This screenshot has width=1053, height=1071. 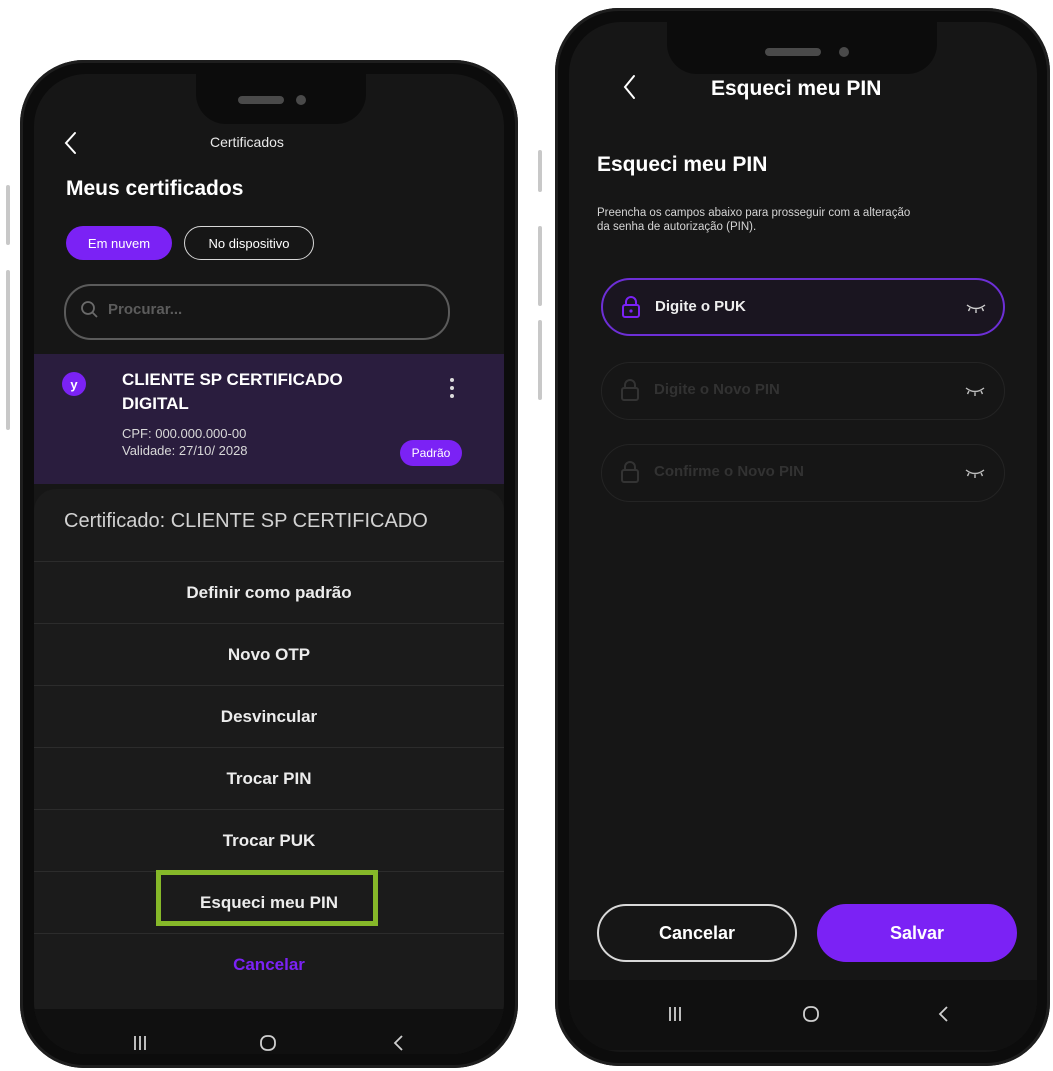 I want to click on certificate-validity: Validade: 27/10/ 2028, so click(x=185, y=450).